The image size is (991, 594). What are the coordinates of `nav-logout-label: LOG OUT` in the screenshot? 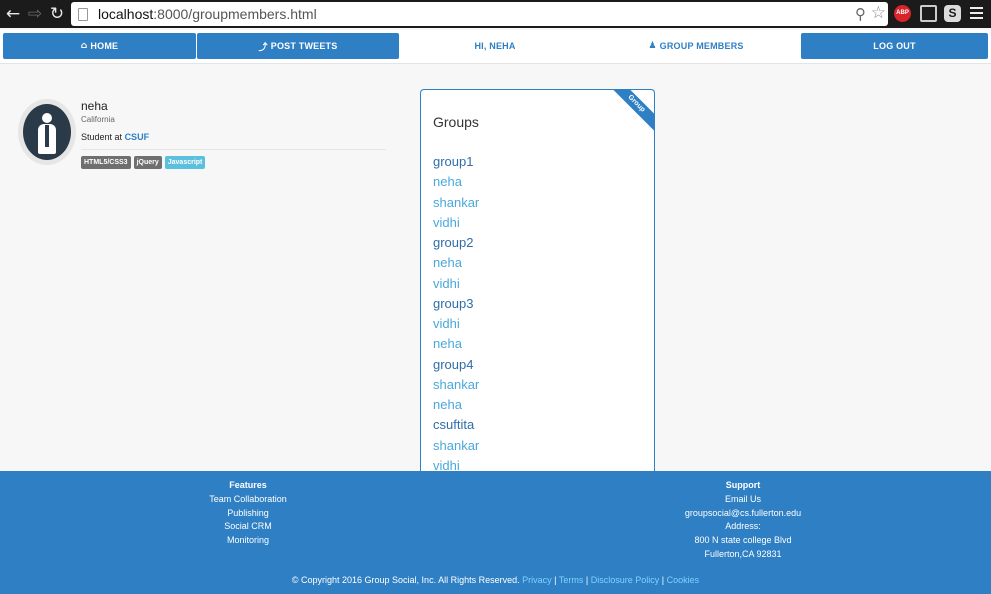 It's located at (894, 46).